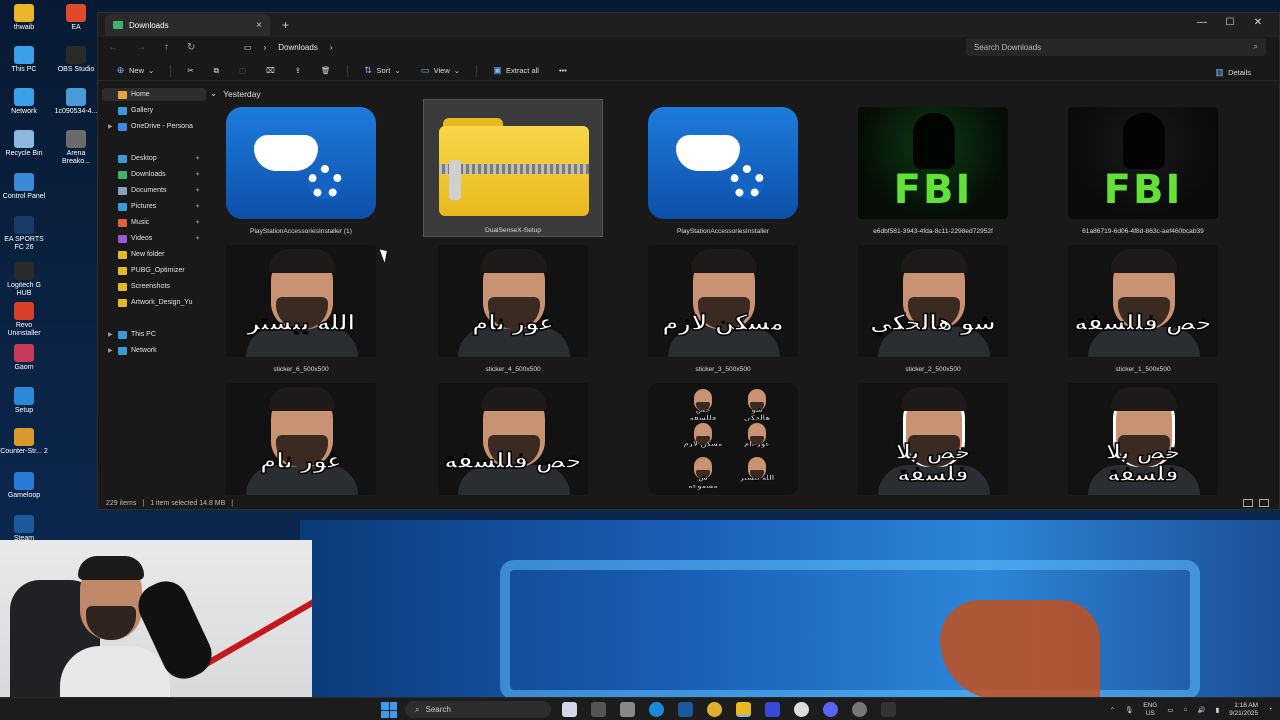 The width and height of the screenshot is (1280, 720). Describe the element at coordinates (516, 71) in the screenshot. I see `extract-all-button: ▣ Extract all` at that location.